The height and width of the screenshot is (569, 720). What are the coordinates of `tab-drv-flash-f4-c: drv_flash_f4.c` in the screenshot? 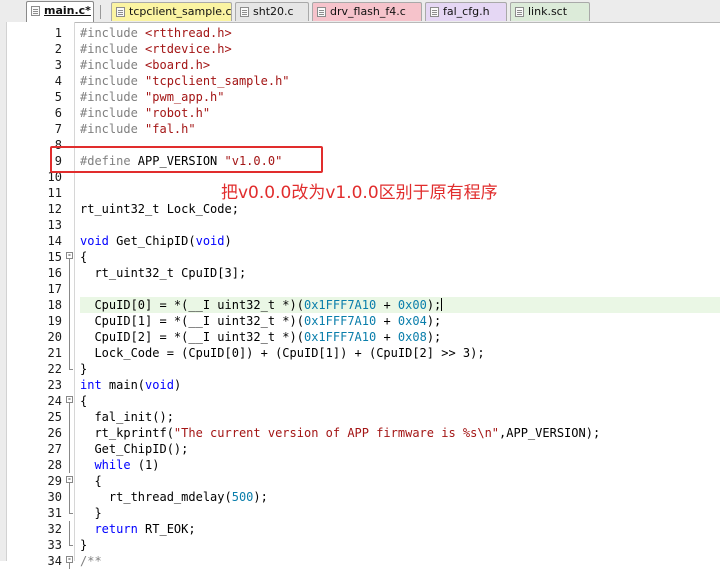 It's located at (367, 11).